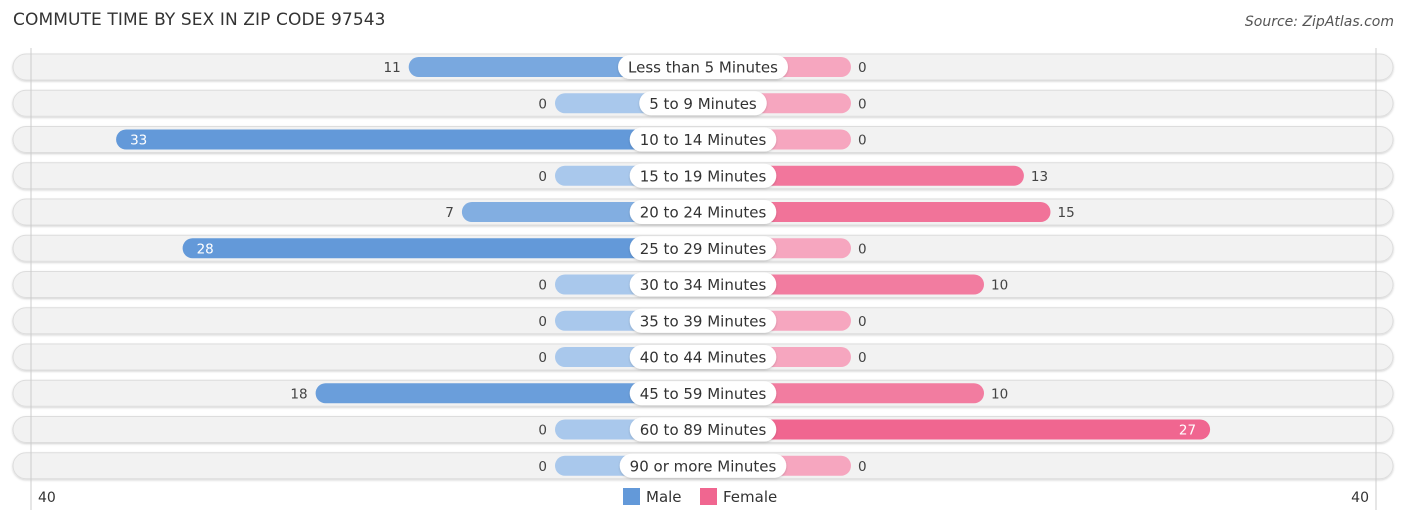 Image resolution: width=1406 pixels, height=522 pixels. I want to click on female-value-label: 27, so click(1187, 431).